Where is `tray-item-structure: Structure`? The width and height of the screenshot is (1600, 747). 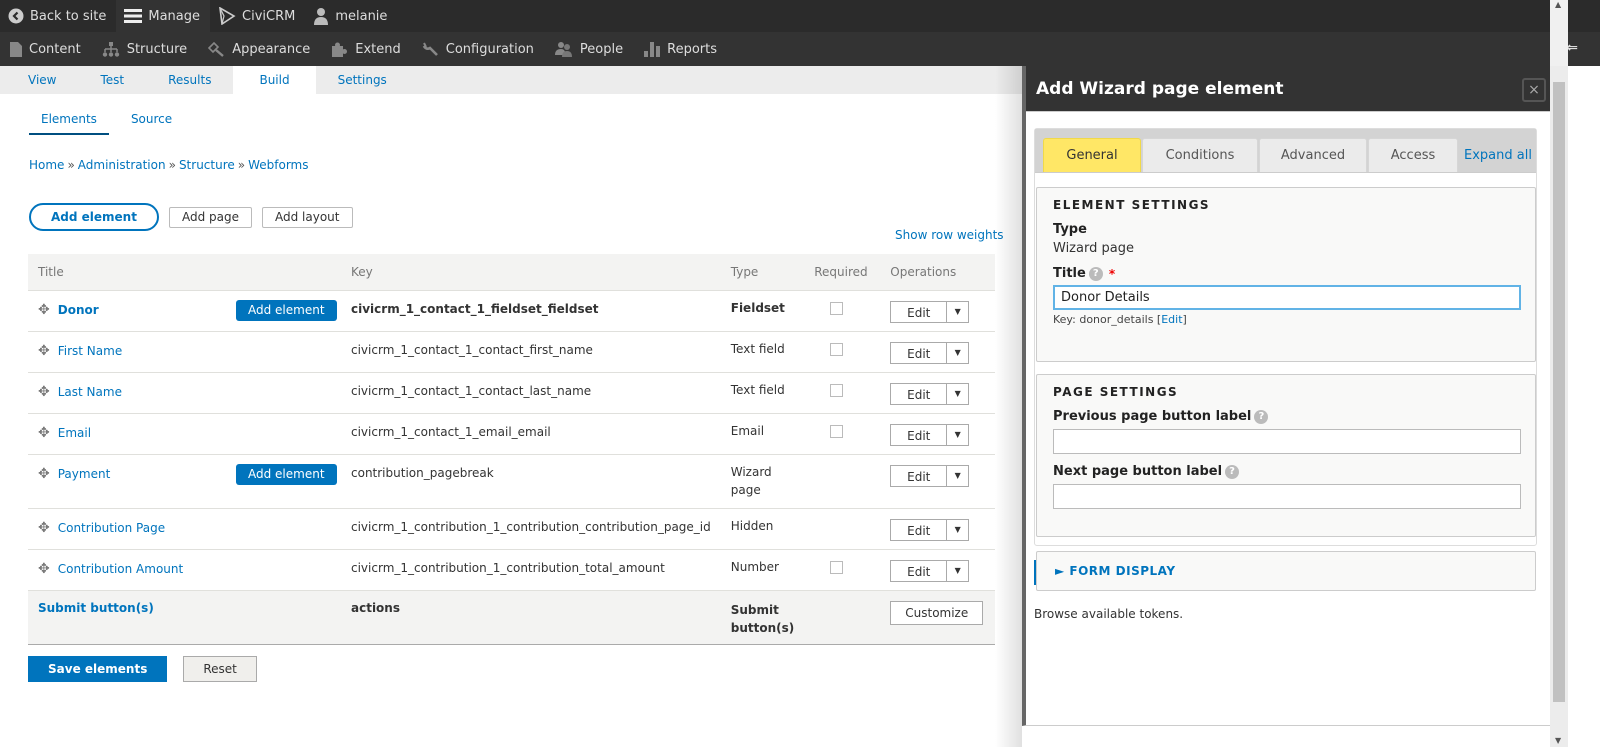 tray-item-structure: Structure is located at coordinates (145, 49).